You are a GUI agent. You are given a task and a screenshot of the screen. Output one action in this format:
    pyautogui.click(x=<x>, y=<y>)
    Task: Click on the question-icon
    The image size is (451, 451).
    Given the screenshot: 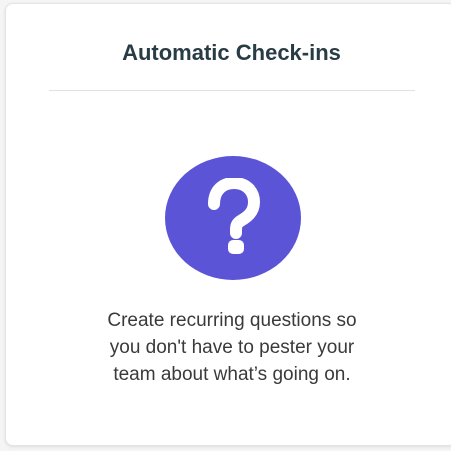 What is the action you would take?
    pyautogui.click(x=233, y=218)
    